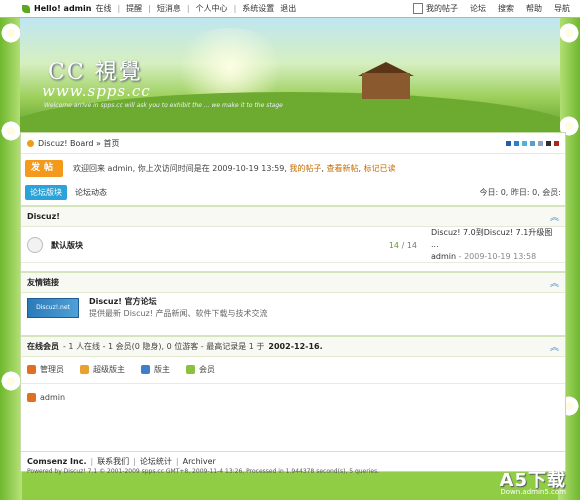  Describe the element at coordinates (293, 192) in the screenshot. I see `forum-tabs: 论坛版块 论坛动态 今日: 0, 昨日: 0, 会员:` at that location.